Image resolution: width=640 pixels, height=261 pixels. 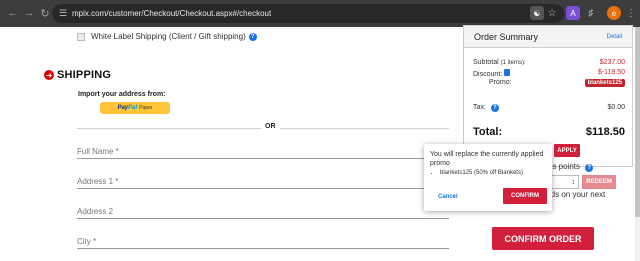 I want to click on shipping-header: ➜ SHIPPING, so click(x=77, y=75).